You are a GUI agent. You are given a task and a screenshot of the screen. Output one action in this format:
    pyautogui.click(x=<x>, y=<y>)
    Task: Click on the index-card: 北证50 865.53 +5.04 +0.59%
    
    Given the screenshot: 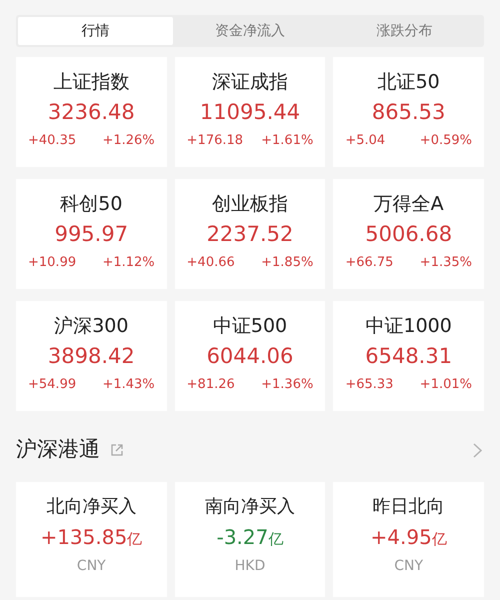 What is the action you would take?
    pyautogui.click(x=408, y=112)
    